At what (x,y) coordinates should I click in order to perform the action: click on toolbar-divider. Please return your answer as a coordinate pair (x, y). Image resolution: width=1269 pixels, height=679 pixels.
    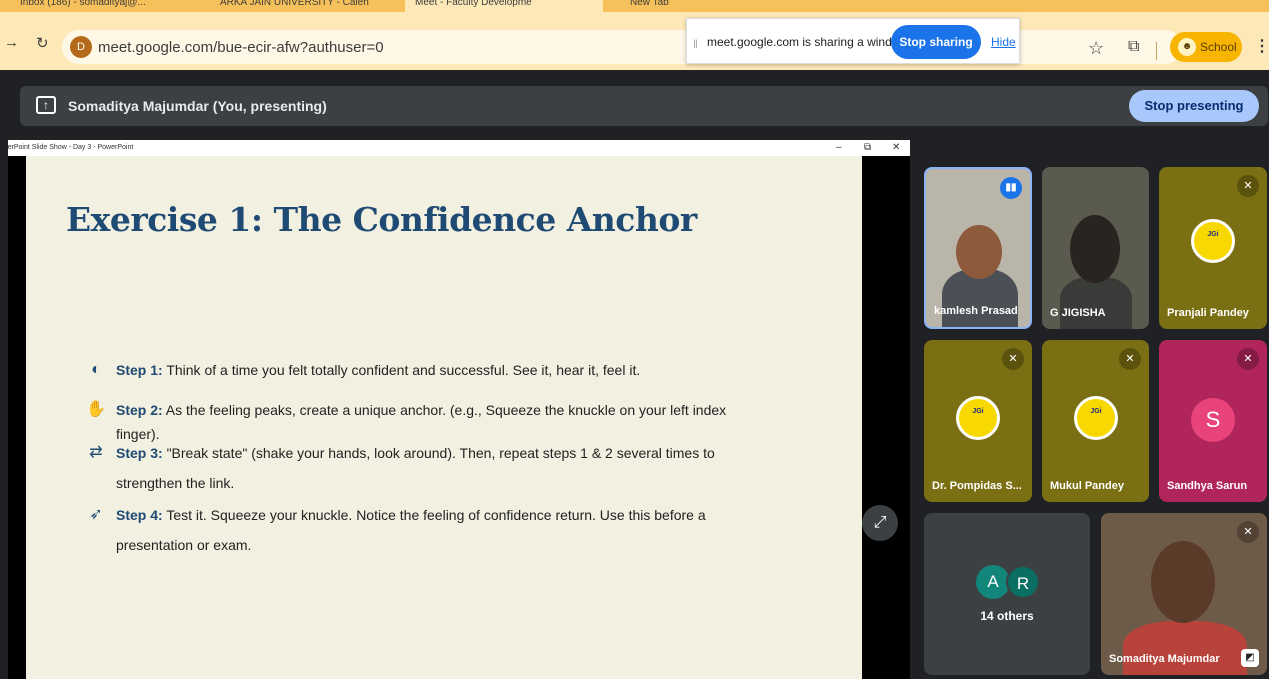
    Looking at the image, I should click on (1156, 51).